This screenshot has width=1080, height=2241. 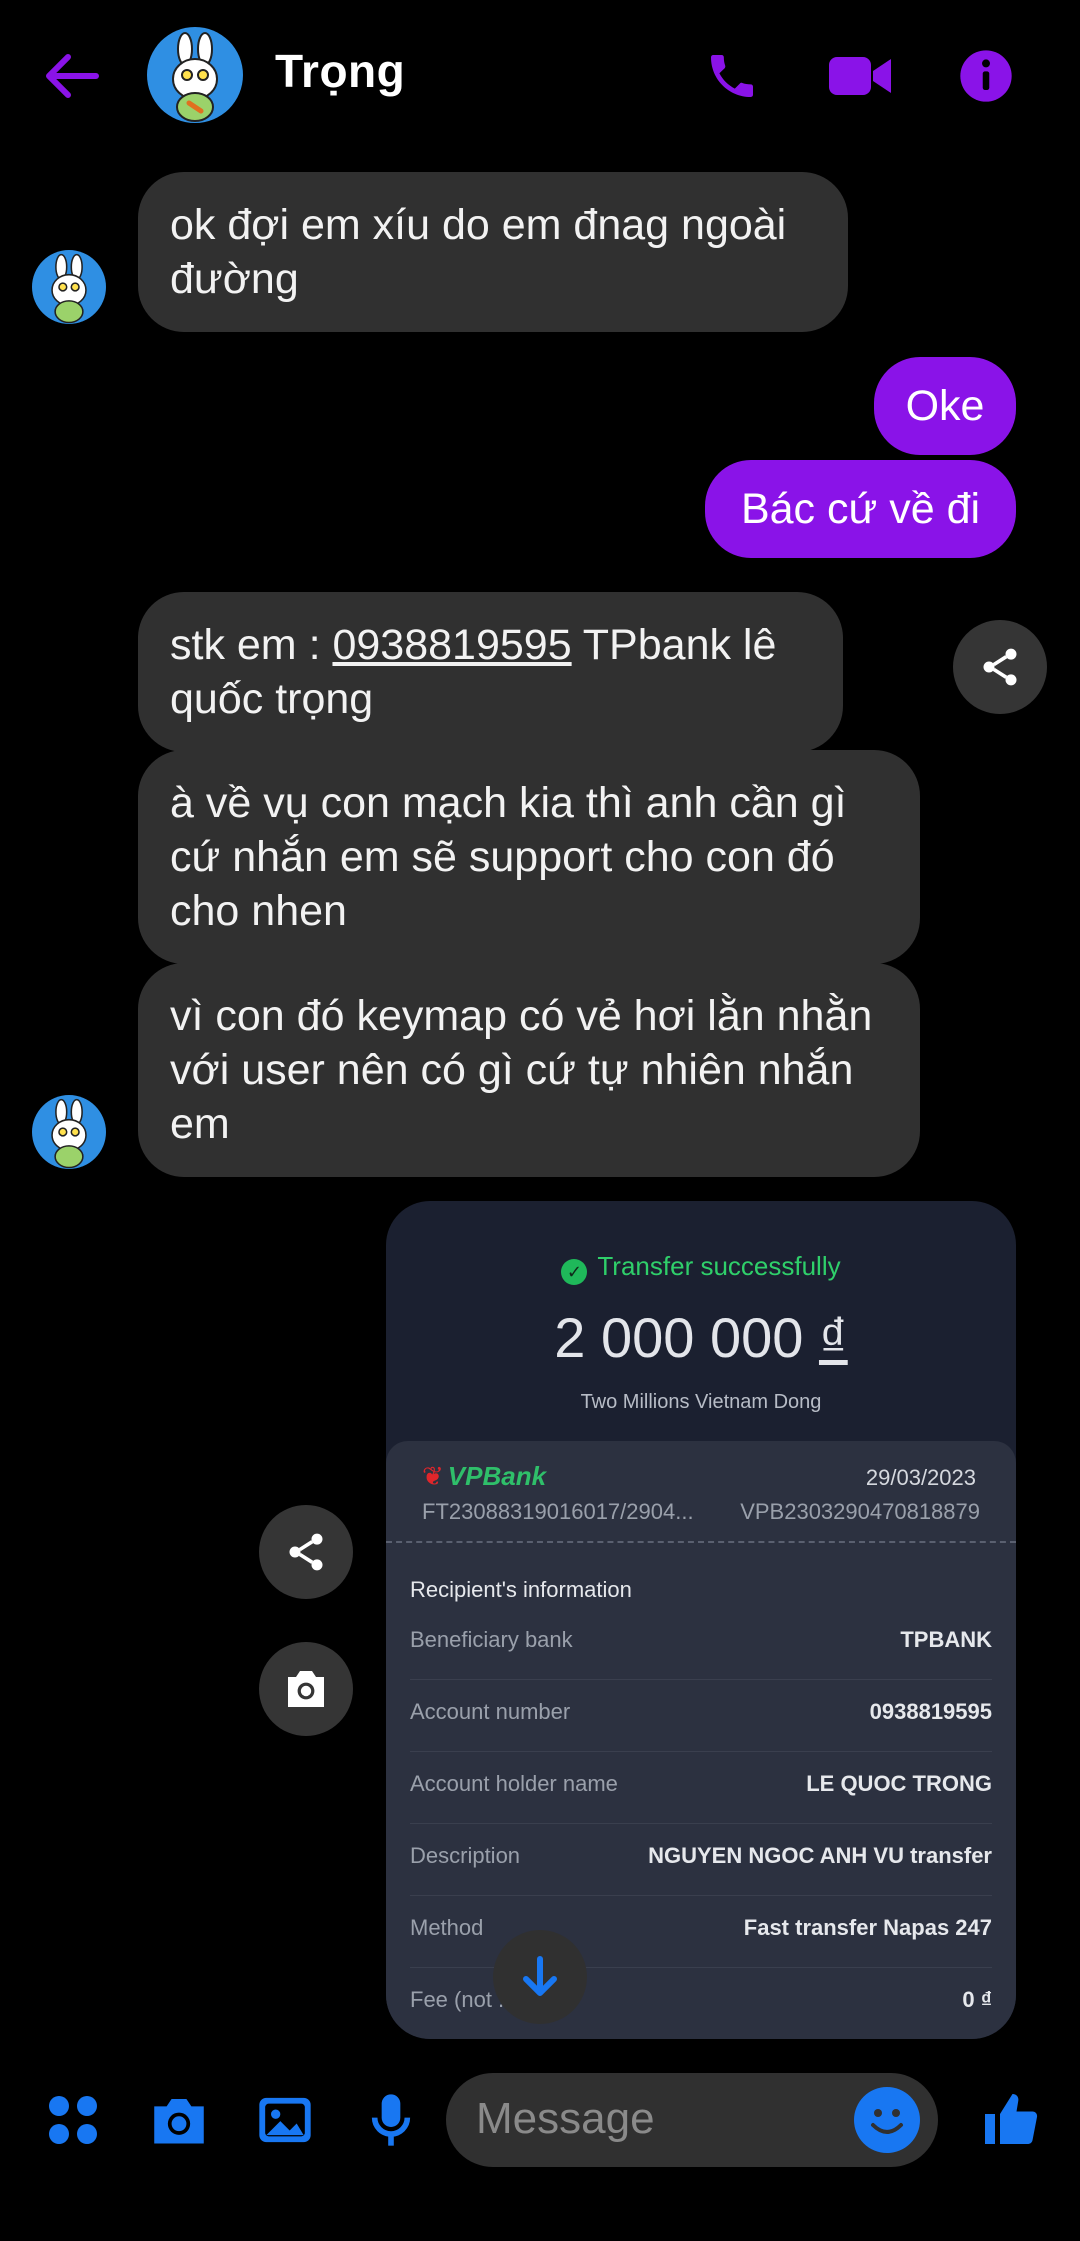 I want to click on message-received: ok đợi em xíu do em đnag ngoài đường, so click(x=493, y=252).